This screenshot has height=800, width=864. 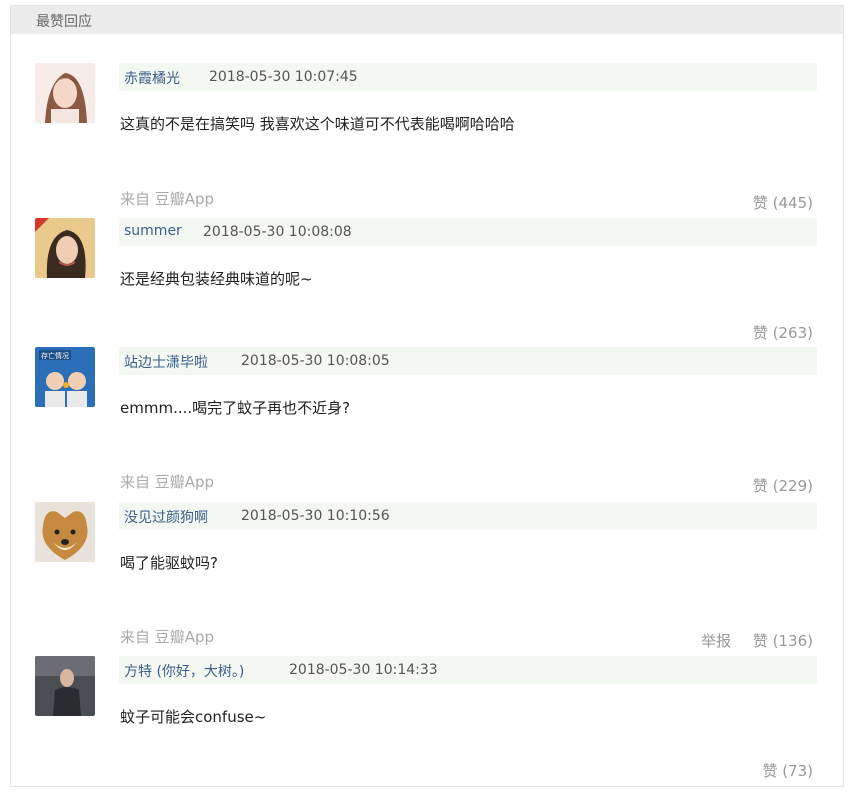 I want to click on comment-content: 这真的不是在搞笑吗 我喜欢这个味道可不代表能喝啊哈哈哈, so click(x=317, y=124).